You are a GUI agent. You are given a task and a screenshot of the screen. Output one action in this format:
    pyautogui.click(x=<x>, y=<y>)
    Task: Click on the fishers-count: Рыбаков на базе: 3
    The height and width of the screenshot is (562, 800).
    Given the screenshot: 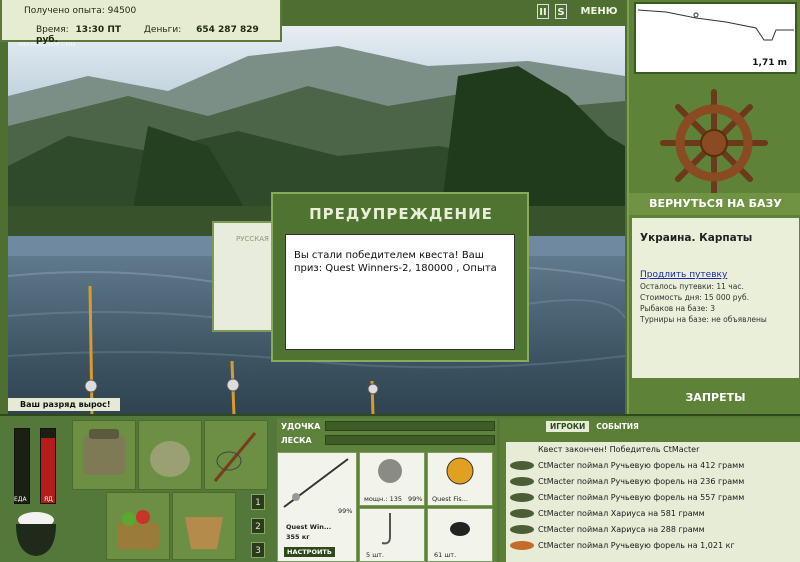 What is the action you would take?
    pyautogui.click(x=677, y=308)
    